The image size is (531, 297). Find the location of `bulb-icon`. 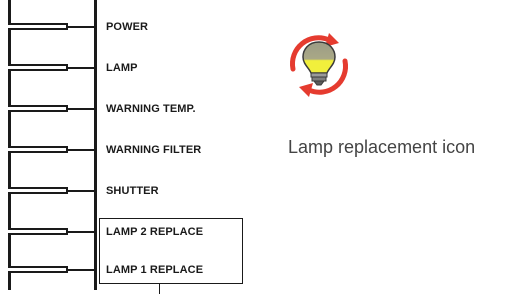

bulb-icon is located at coordinates (319, 63).